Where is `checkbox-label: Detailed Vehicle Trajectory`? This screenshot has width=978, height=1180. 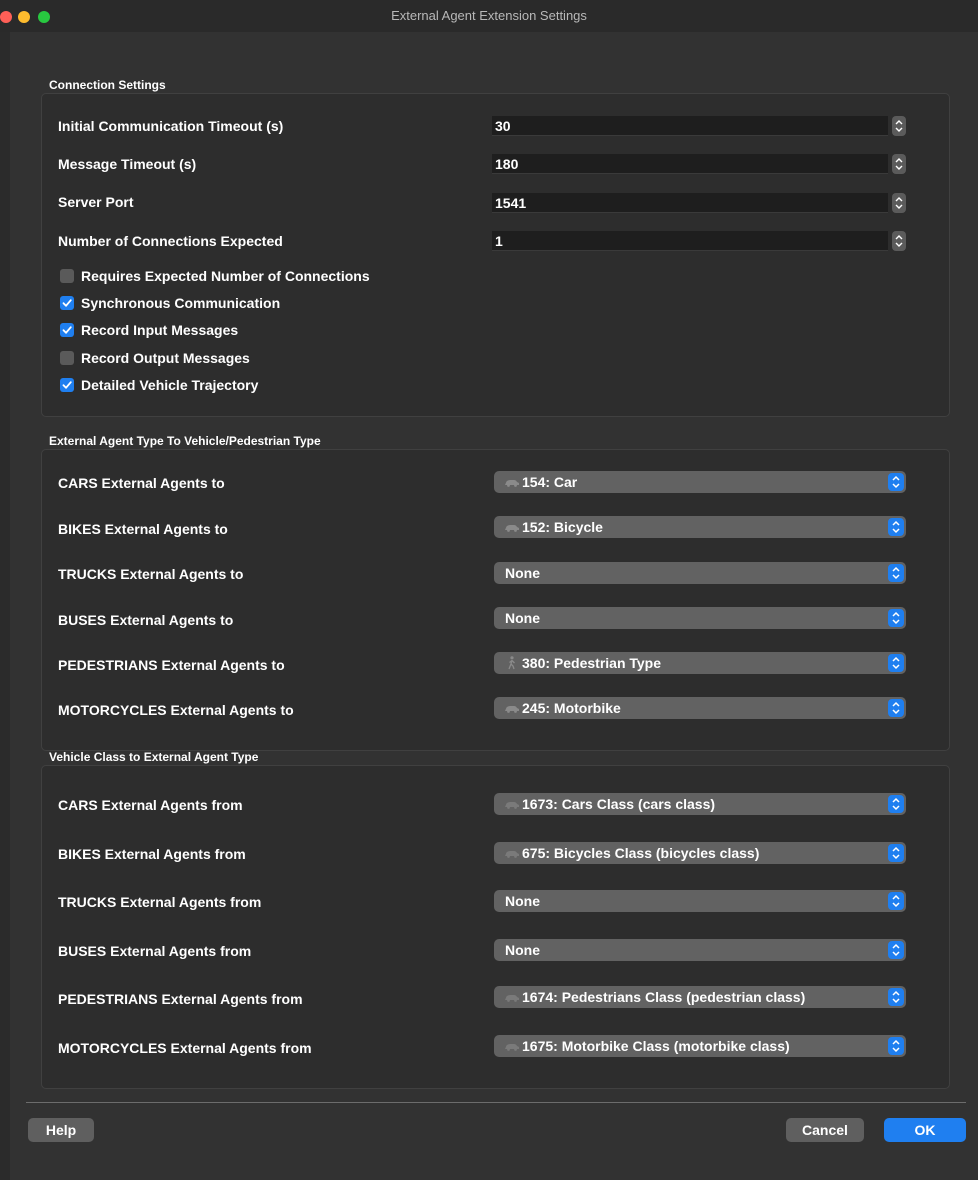
checkbox-label: Detailed Vehicle Trajectory is located at coordinates (170, 385).